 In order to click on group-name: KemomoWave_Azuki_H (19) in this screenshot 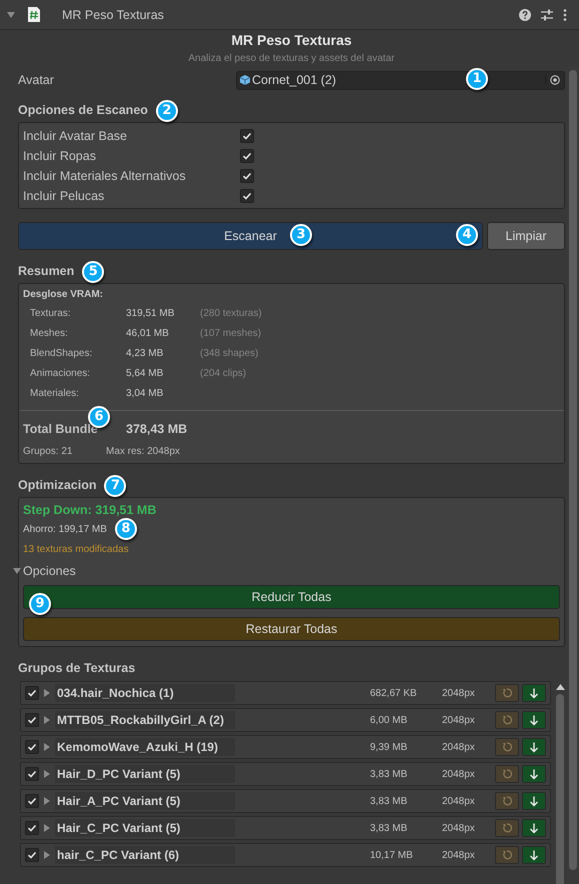, I will do `click(145, 747)`.